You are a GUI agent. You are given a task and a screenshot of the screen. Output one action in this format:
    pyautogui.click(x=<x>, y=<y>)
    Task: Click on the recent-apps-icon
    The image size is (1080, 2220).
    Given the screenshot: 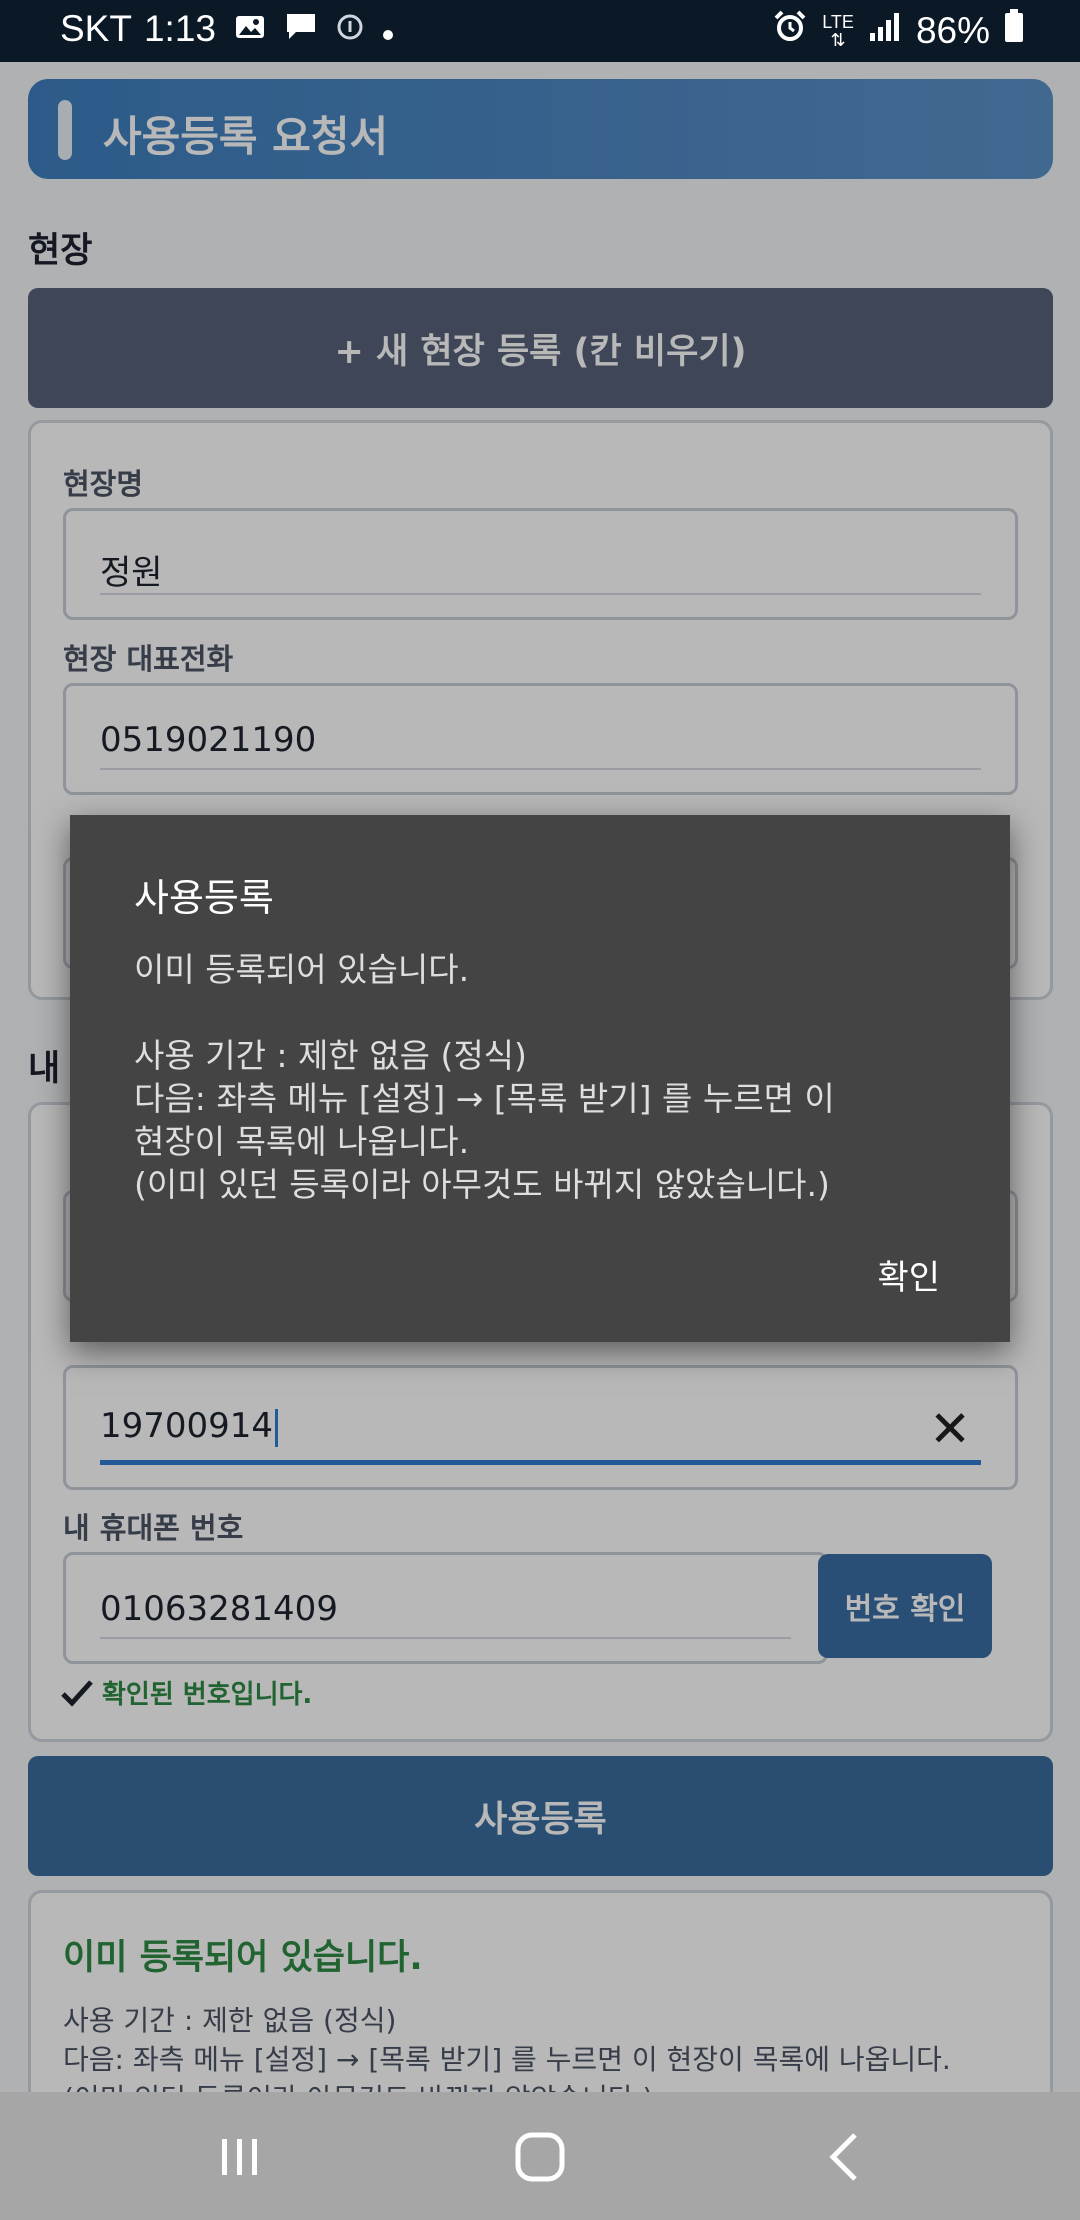 What is the action you would take?
    pyautogui.click(x=239, y=2157)
    